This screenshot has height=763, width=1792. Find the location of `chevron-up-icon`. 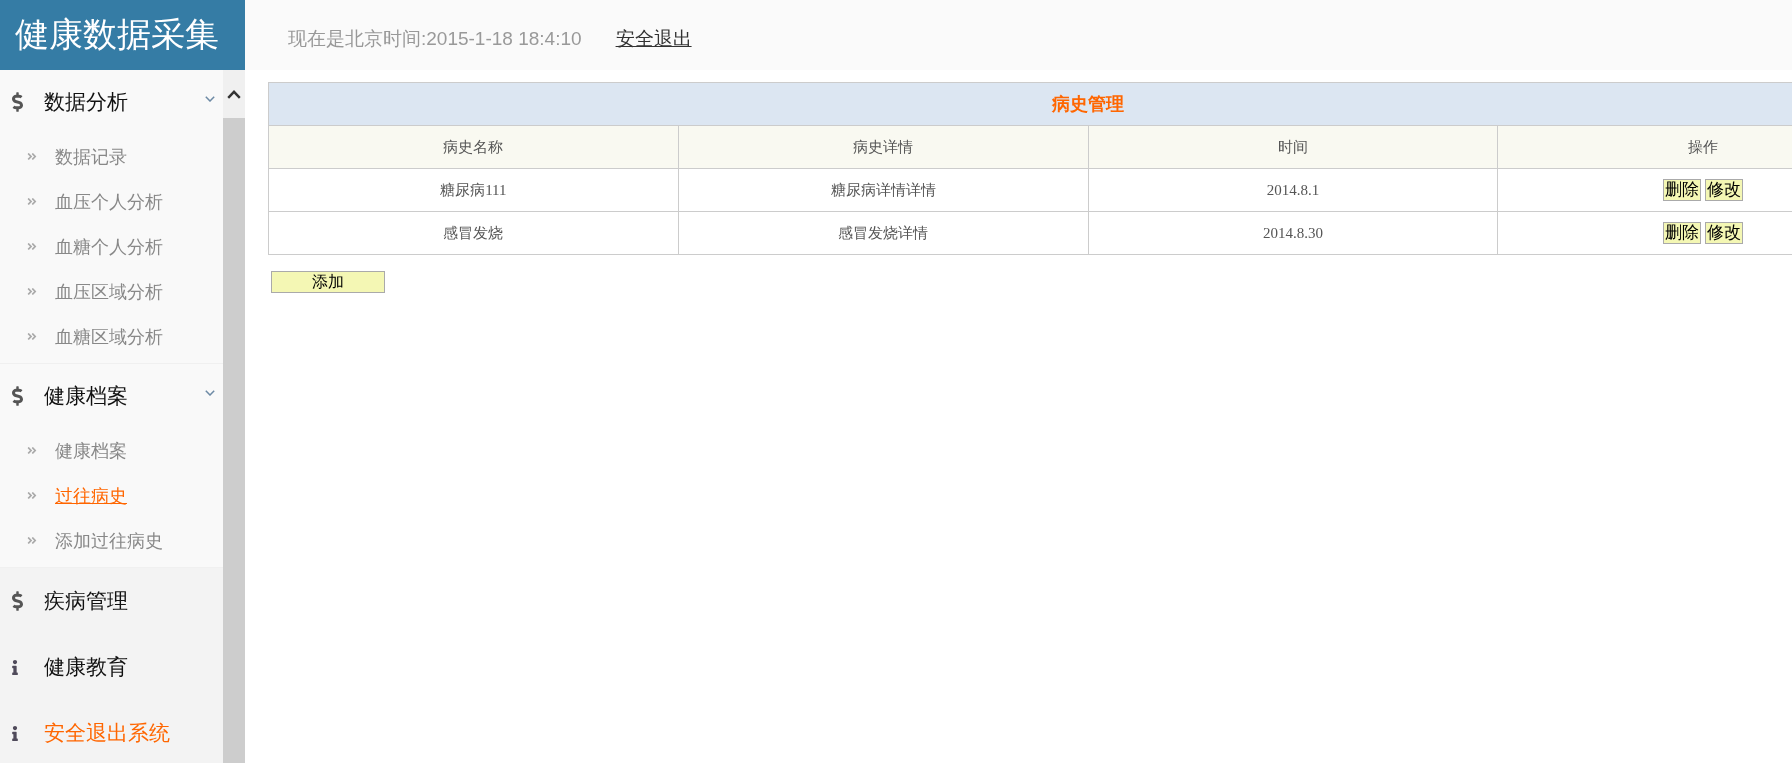

chevron-up-icon is located at coordinates (234, 94).